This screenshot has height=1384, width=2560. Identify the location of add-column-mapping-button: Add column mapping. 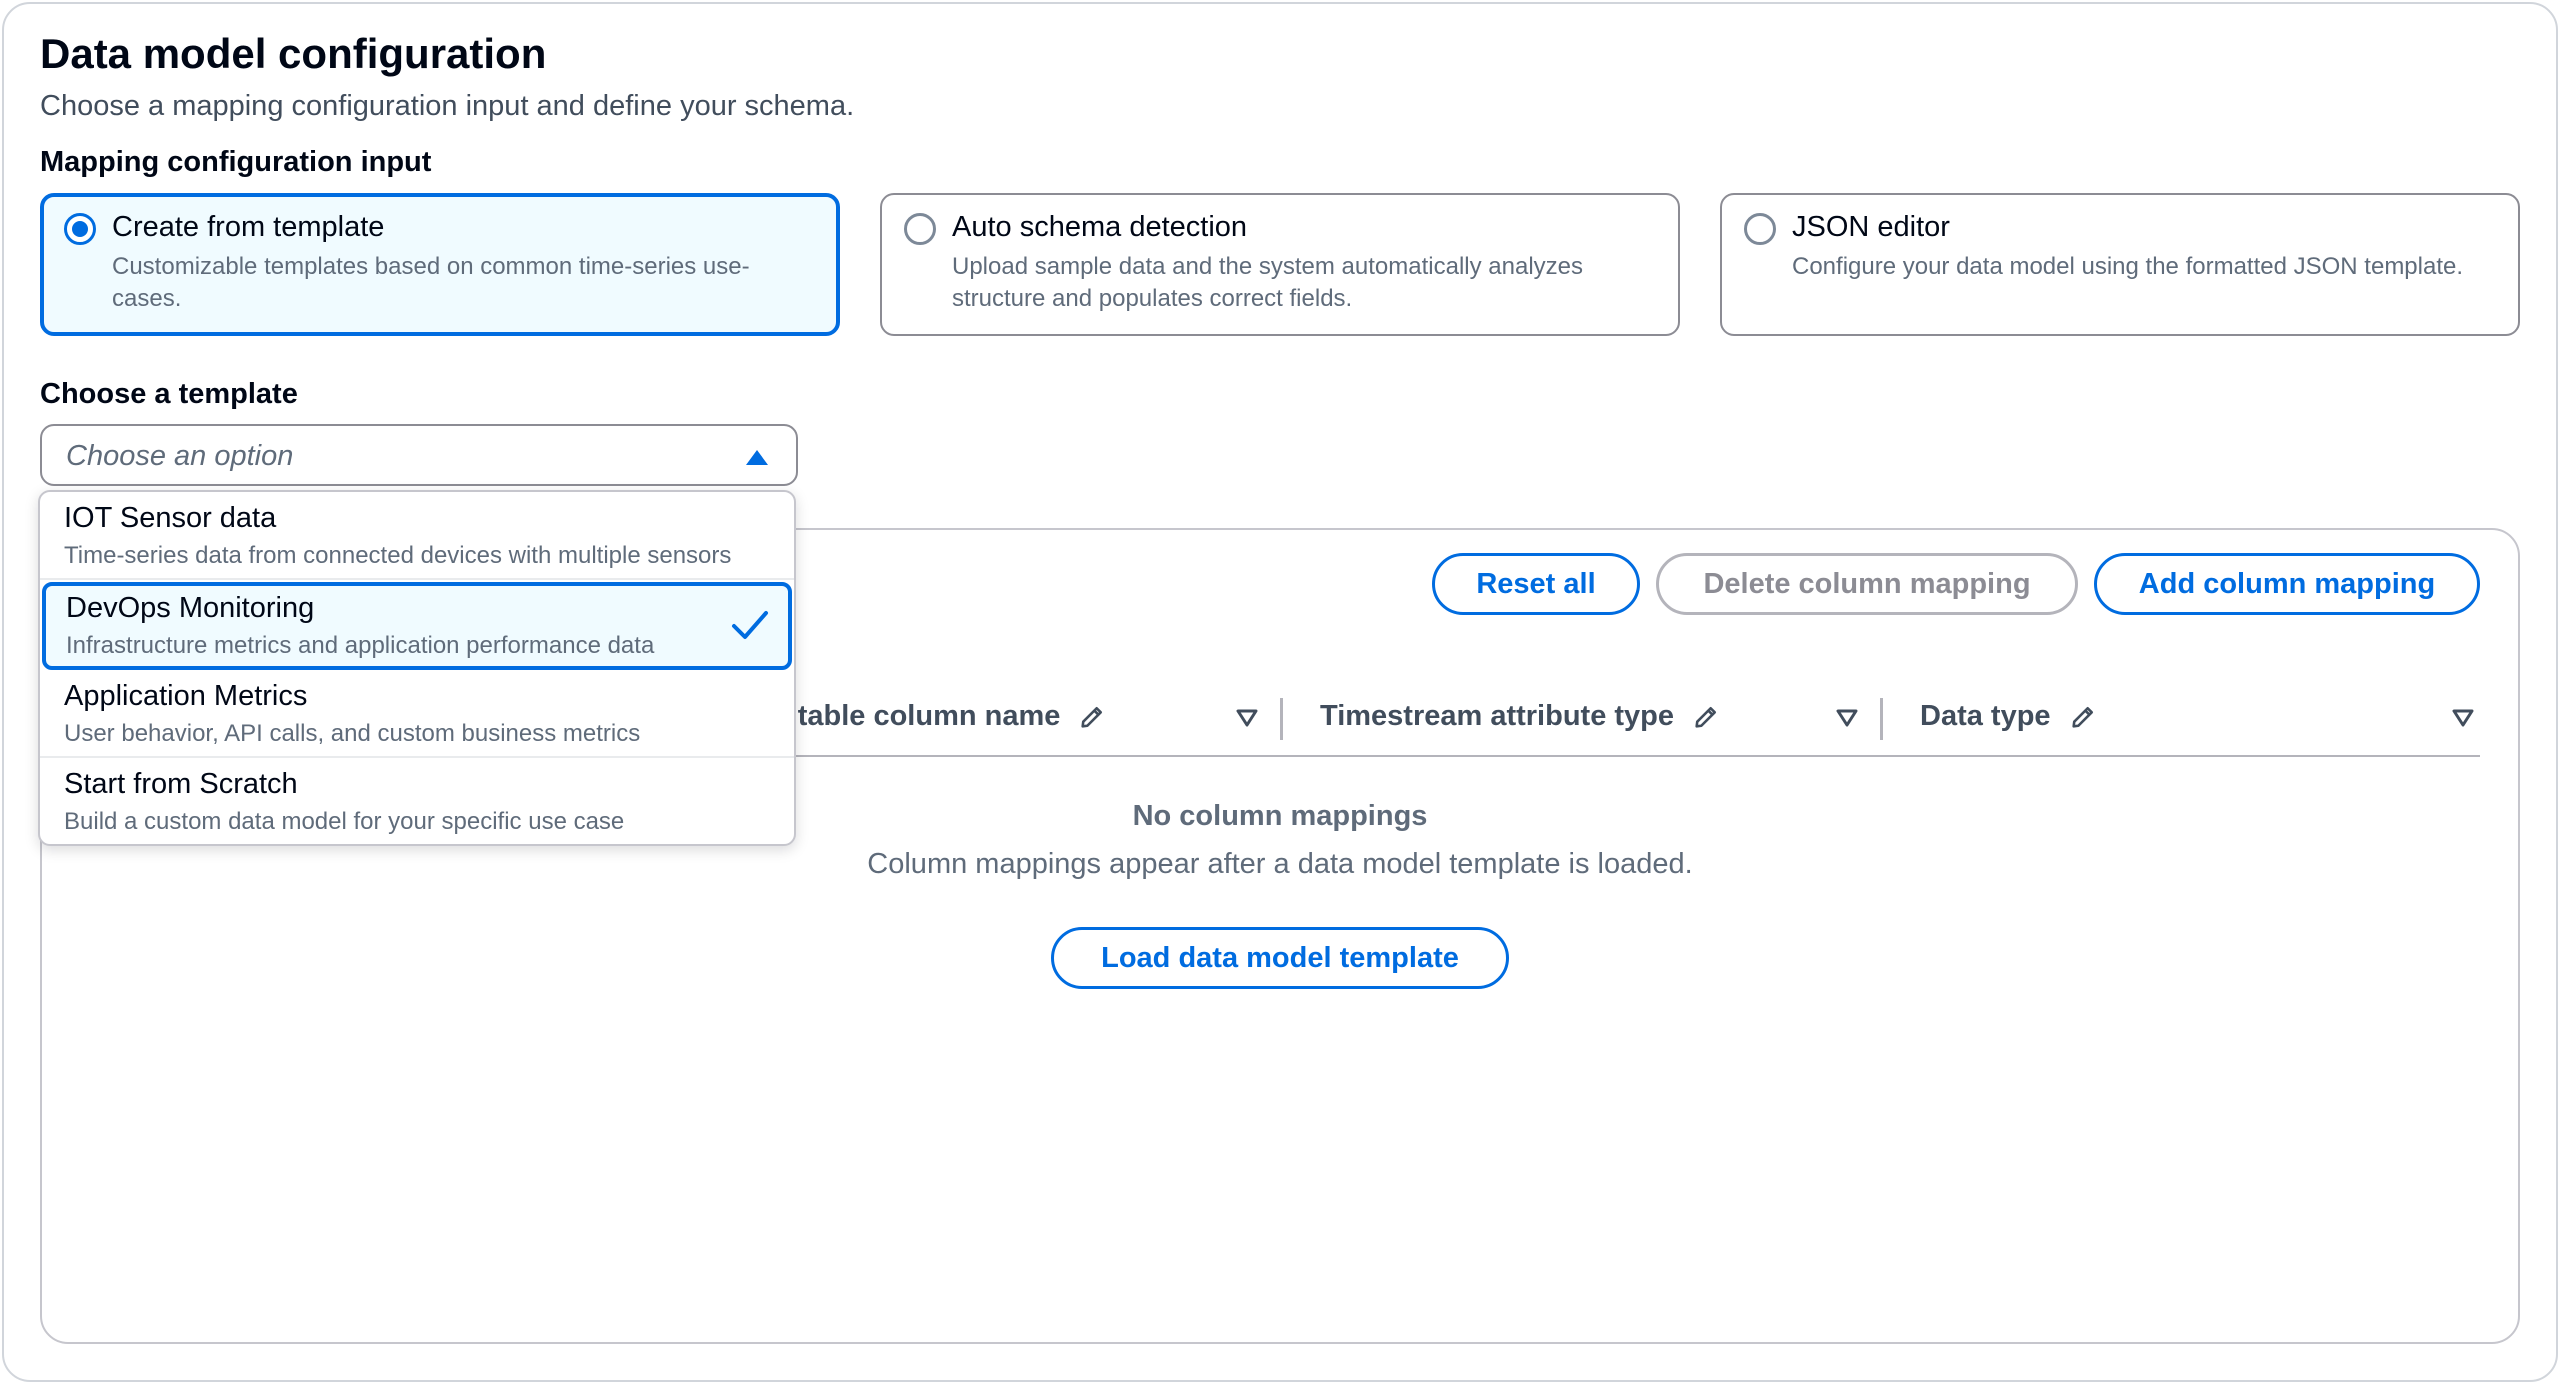
(2287, 584).